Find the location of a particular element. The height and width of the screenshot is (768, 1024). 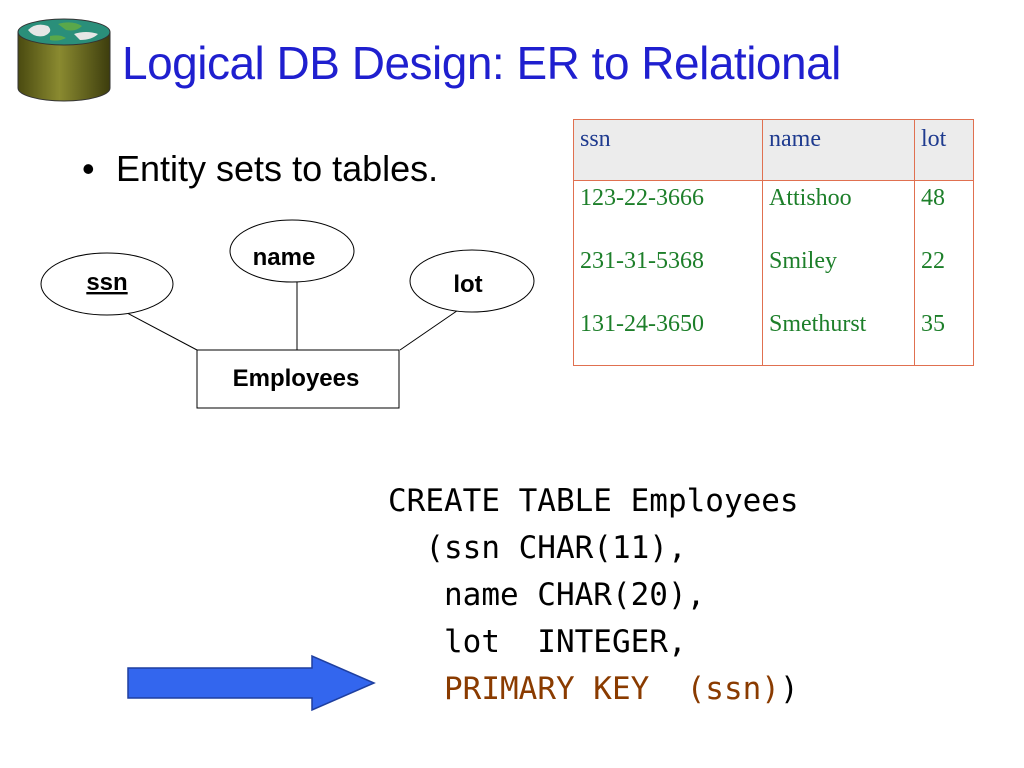

sql-line: name CHAR(20), is located at coordinates (547, 595).